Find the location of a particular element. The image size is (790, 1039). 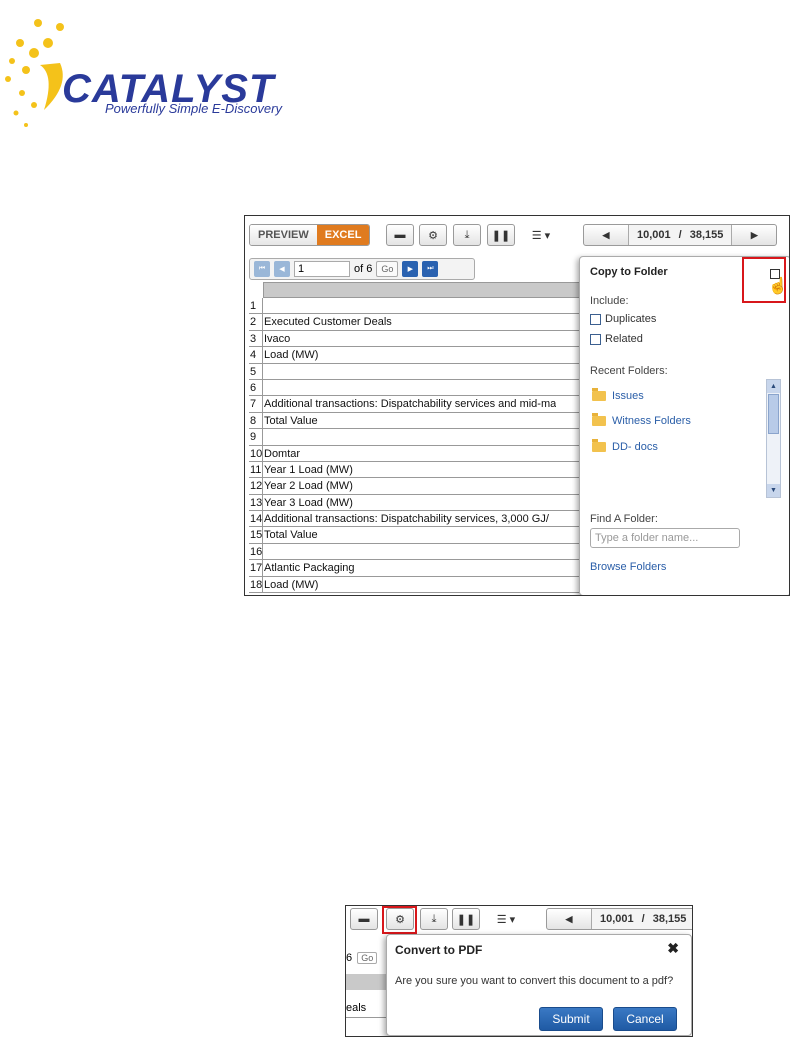

tab-preview: PREVIEW is located at coordinates (283, 235).